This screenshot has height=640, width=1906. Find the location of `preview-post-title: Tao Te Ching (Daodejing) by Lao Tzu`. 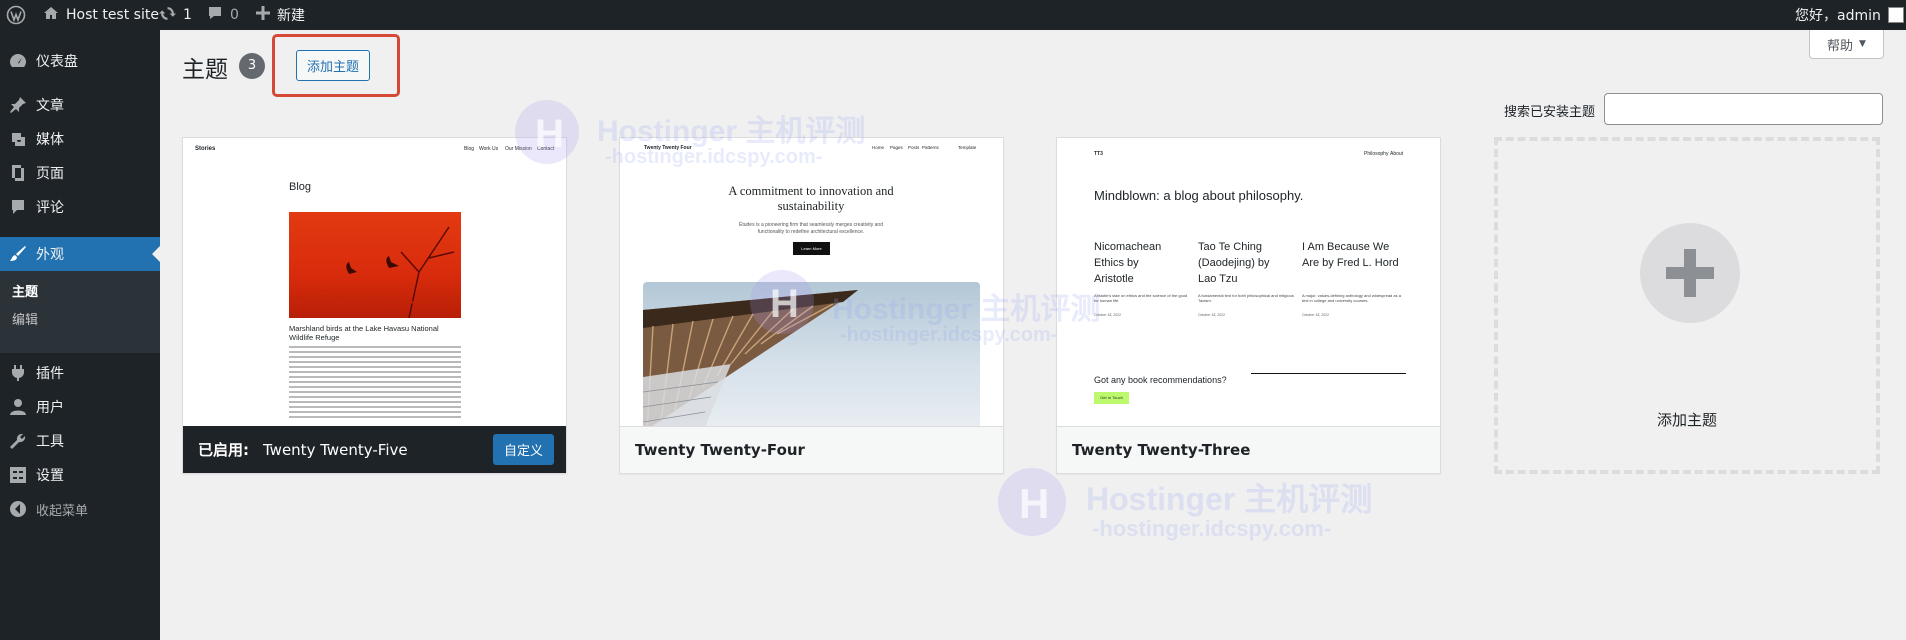

preview-post-title: Tao Te Ching (Daodejing) by Lao Tzu is located at coordinates (1234, 263).